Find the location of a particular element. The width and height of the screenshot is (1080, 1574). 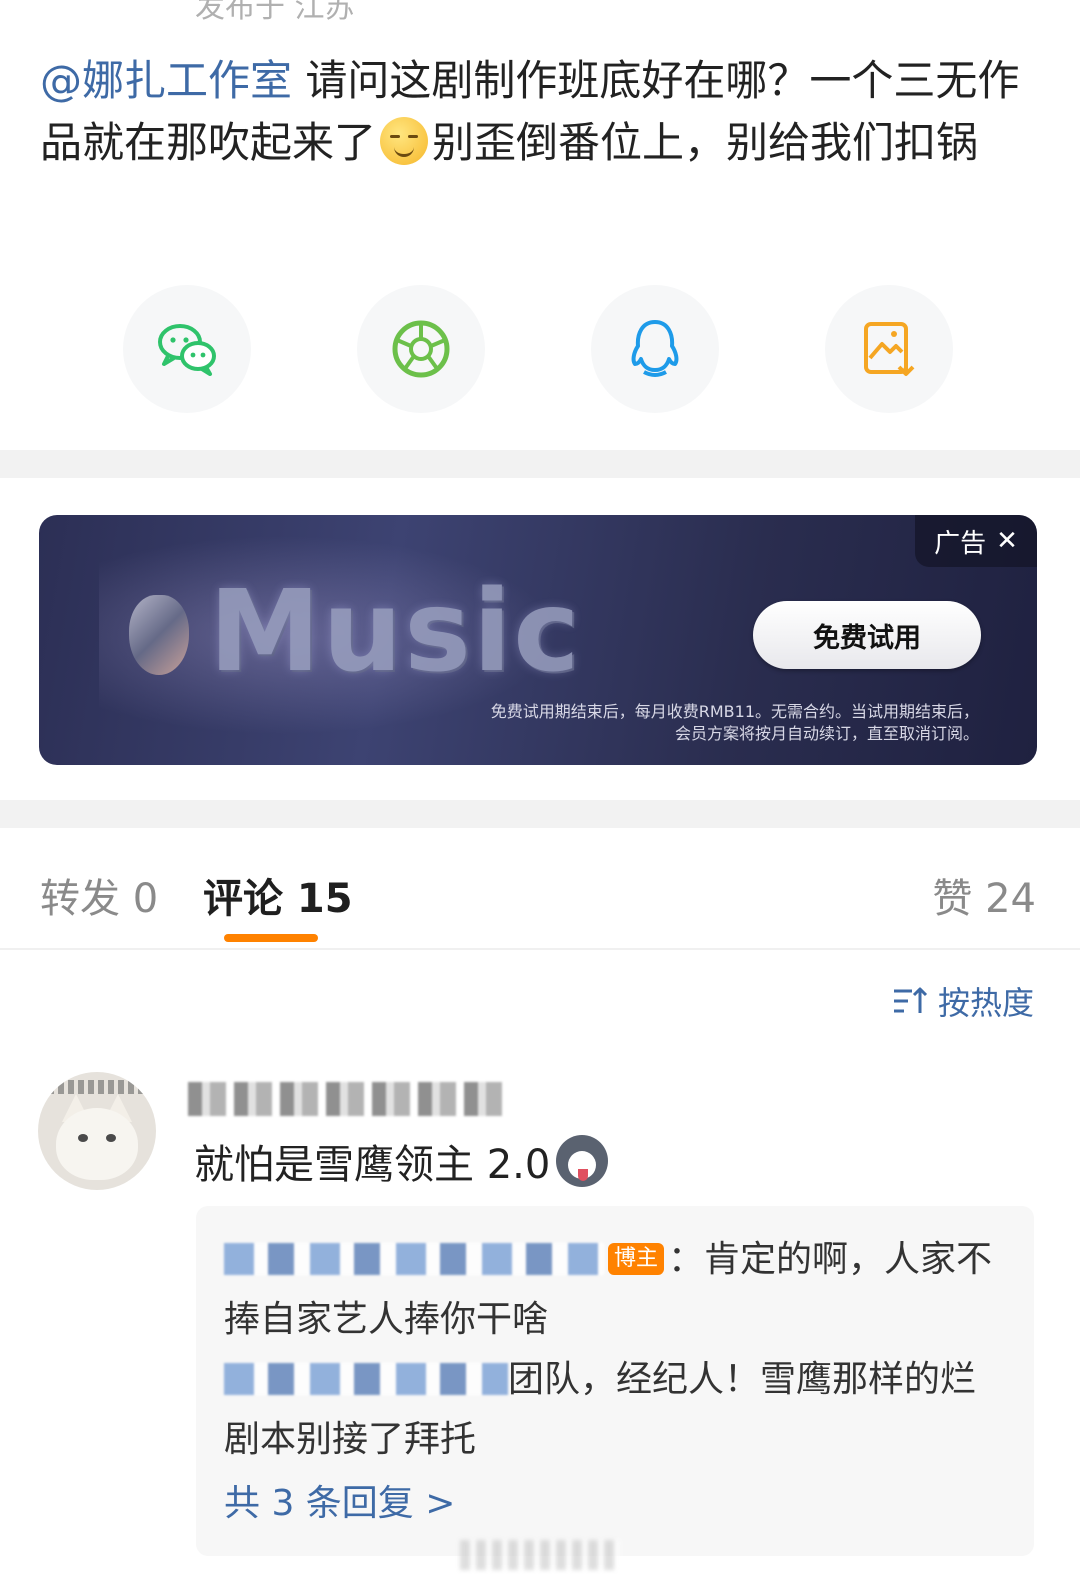

save-image-button is located at coordinates (889, 349).